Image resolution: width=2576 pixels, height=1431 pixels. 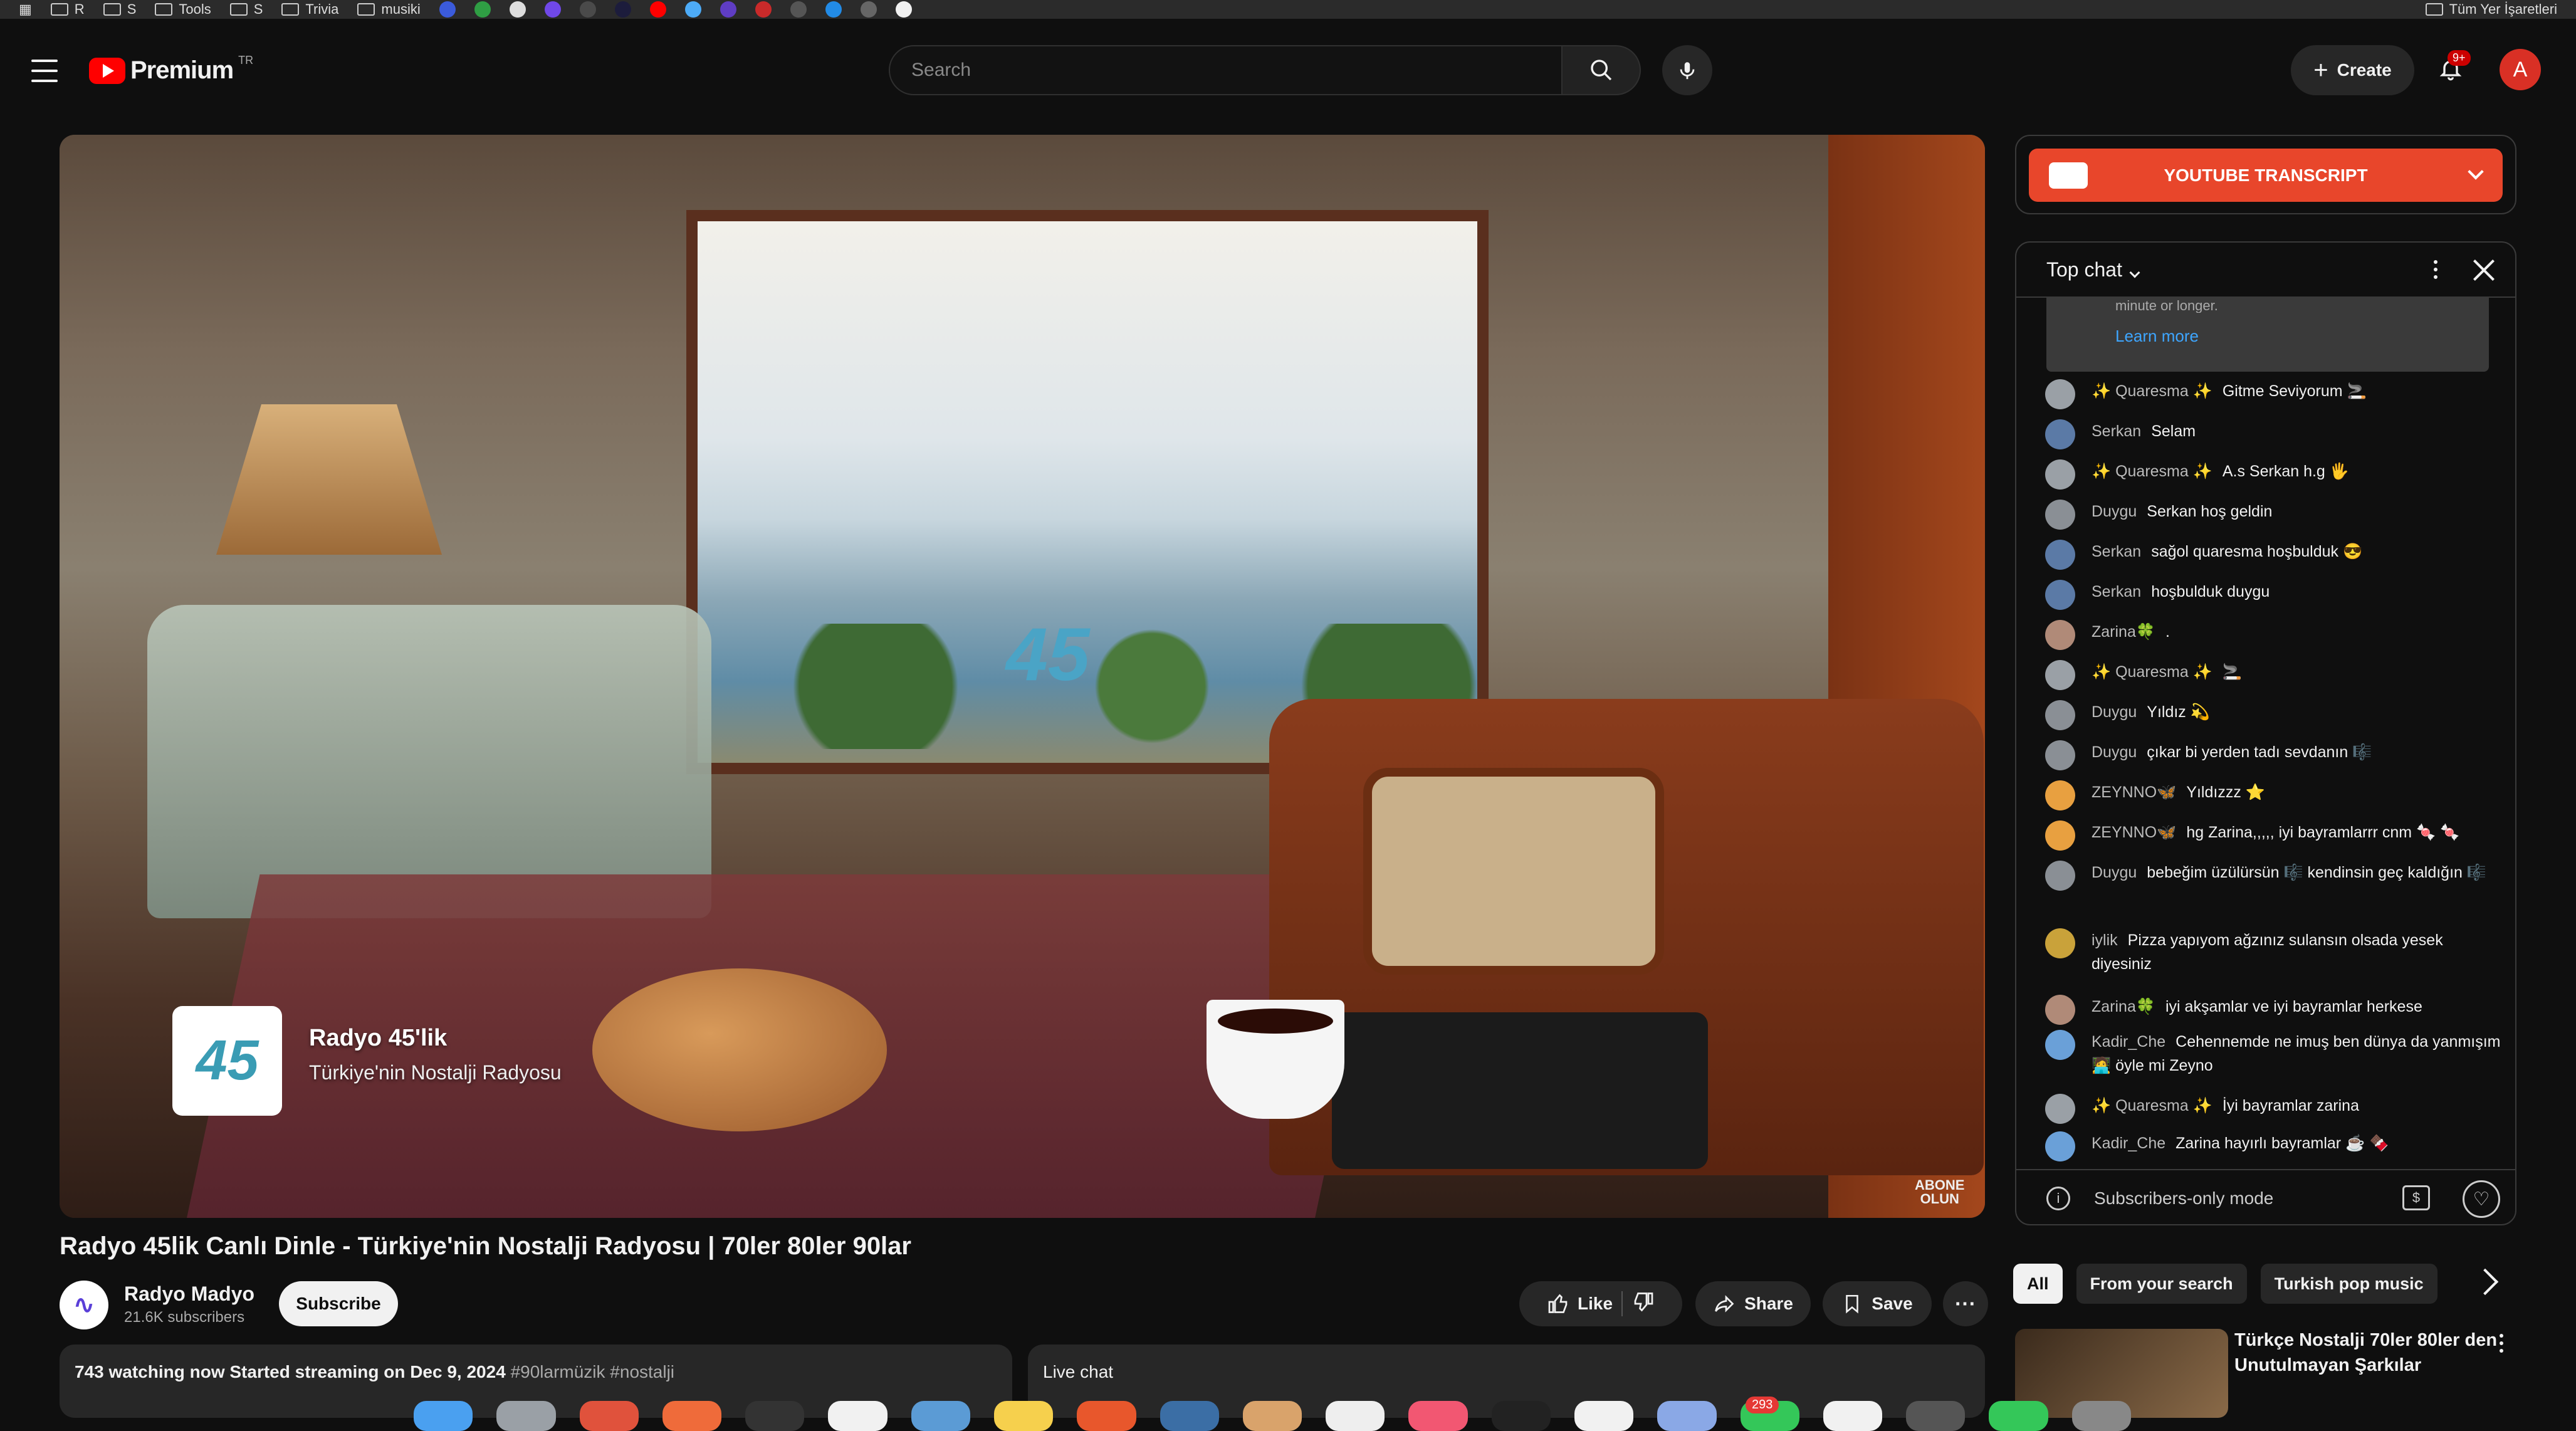 What do you see at coordinates (1753, 1303) in the screenshot?
I see `share-button: Share` at bounding box center [1753, 1303].